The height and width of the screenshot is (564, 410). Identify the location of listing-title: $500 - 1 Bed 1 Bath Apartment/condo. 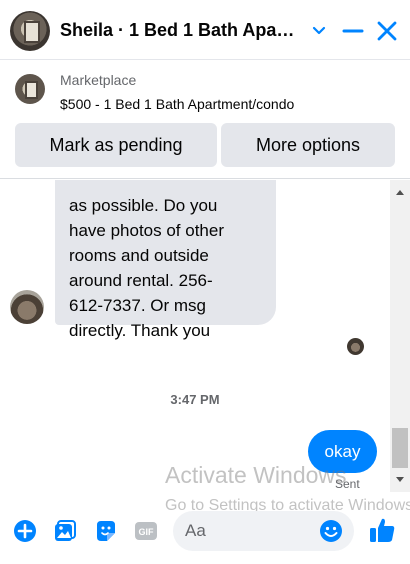
(177, 104).